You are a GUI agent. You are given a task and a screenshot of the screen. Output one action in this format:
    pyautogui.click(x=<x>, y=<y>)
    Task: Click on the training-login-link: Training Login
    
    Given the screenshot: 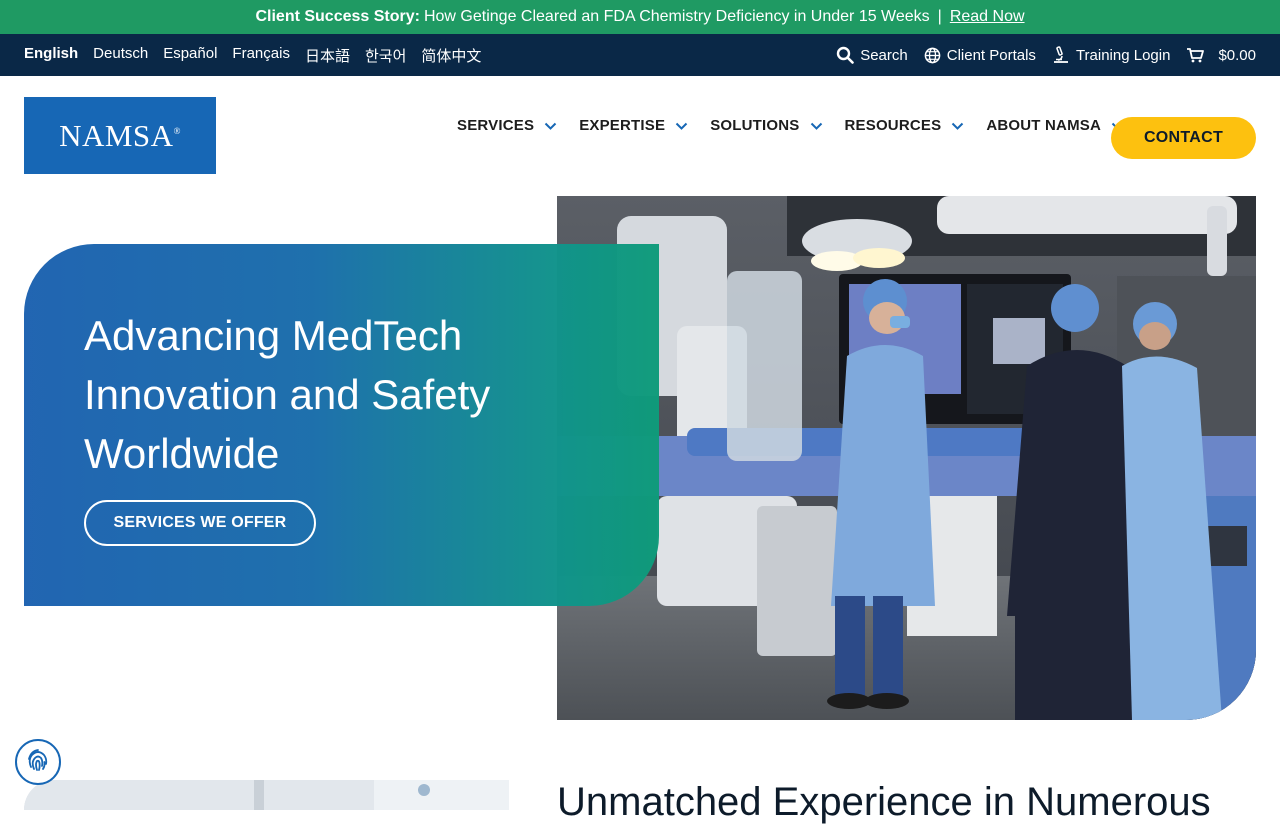 What is the action you would take?
    pyautogui.click(x=1111, y=55)
    